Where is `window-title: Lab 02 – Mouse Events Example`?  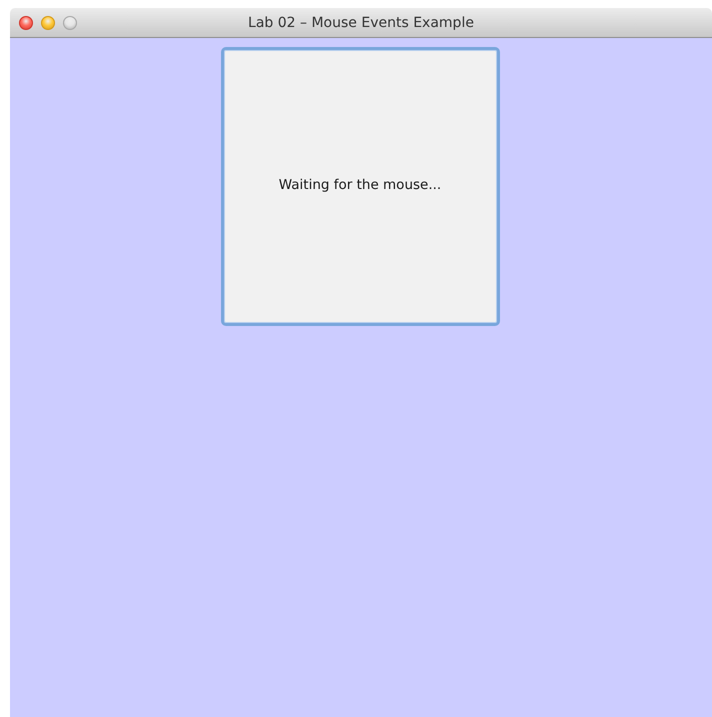 window-title: Lab 02 – Mouse Events Example is located at coordinates (361, 22).